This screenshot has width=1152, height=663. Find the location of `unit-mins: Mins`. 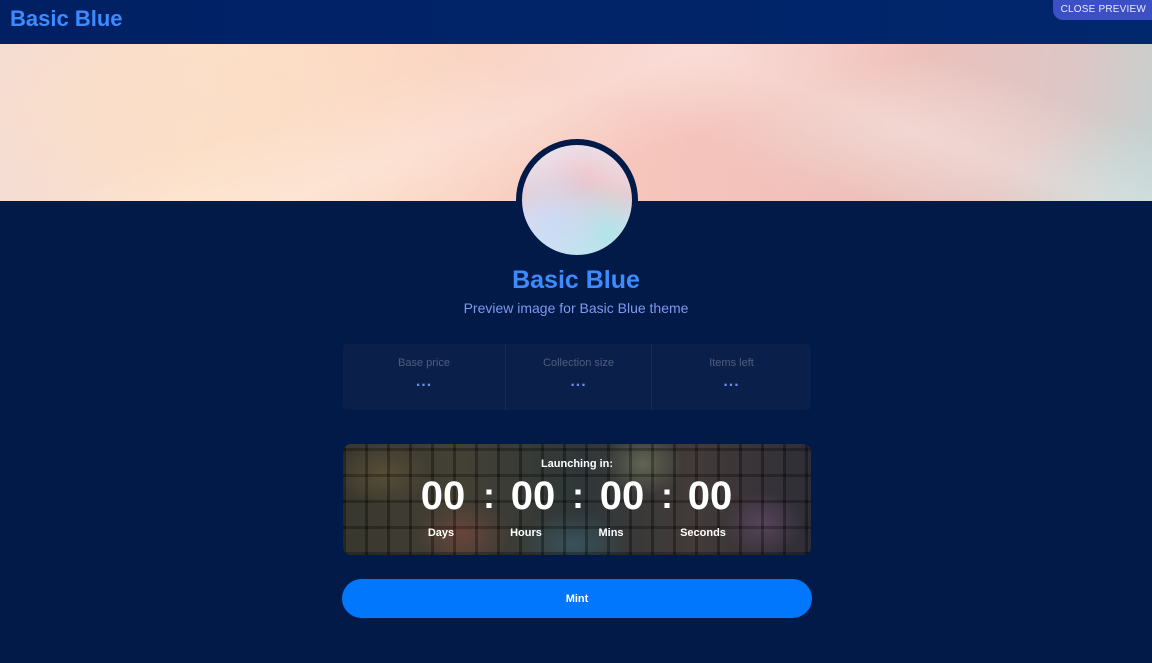

unit-mins: Mins is located at coordinates (611, 533).